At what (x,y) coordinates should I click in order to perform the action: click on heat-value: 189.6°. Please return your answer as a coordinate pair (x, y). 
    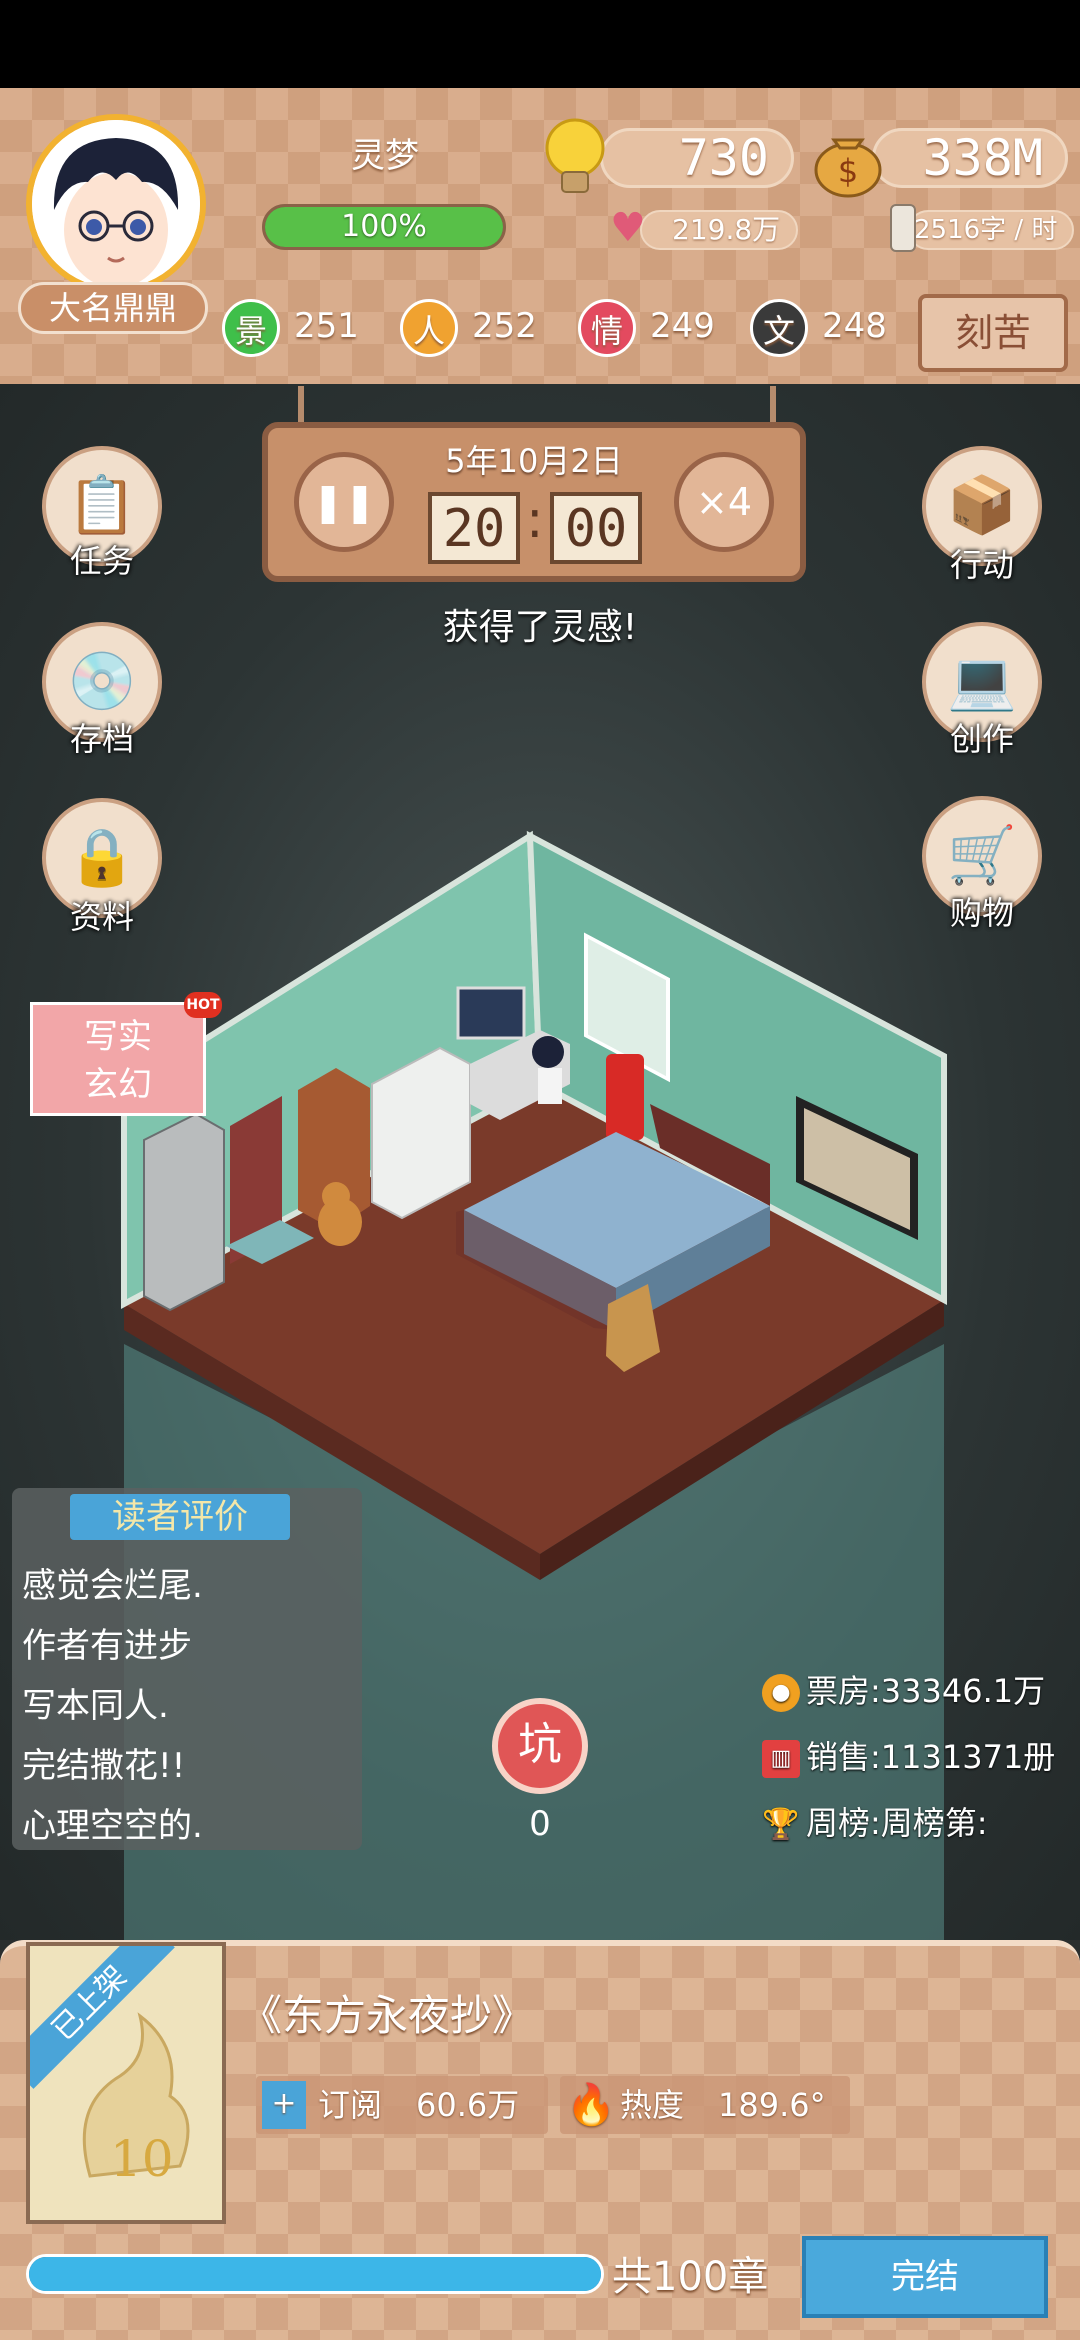
    Looking at the image, I should click on (772, 2105).